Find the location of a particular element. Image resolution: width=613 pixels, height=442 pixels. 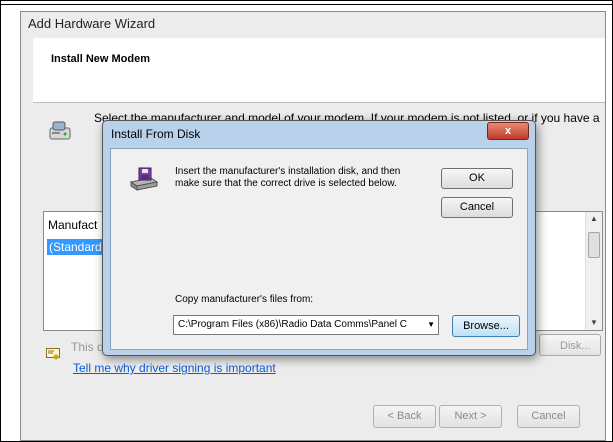

dialog-cancel-button: Cancel is located at coordinates (477, 207).